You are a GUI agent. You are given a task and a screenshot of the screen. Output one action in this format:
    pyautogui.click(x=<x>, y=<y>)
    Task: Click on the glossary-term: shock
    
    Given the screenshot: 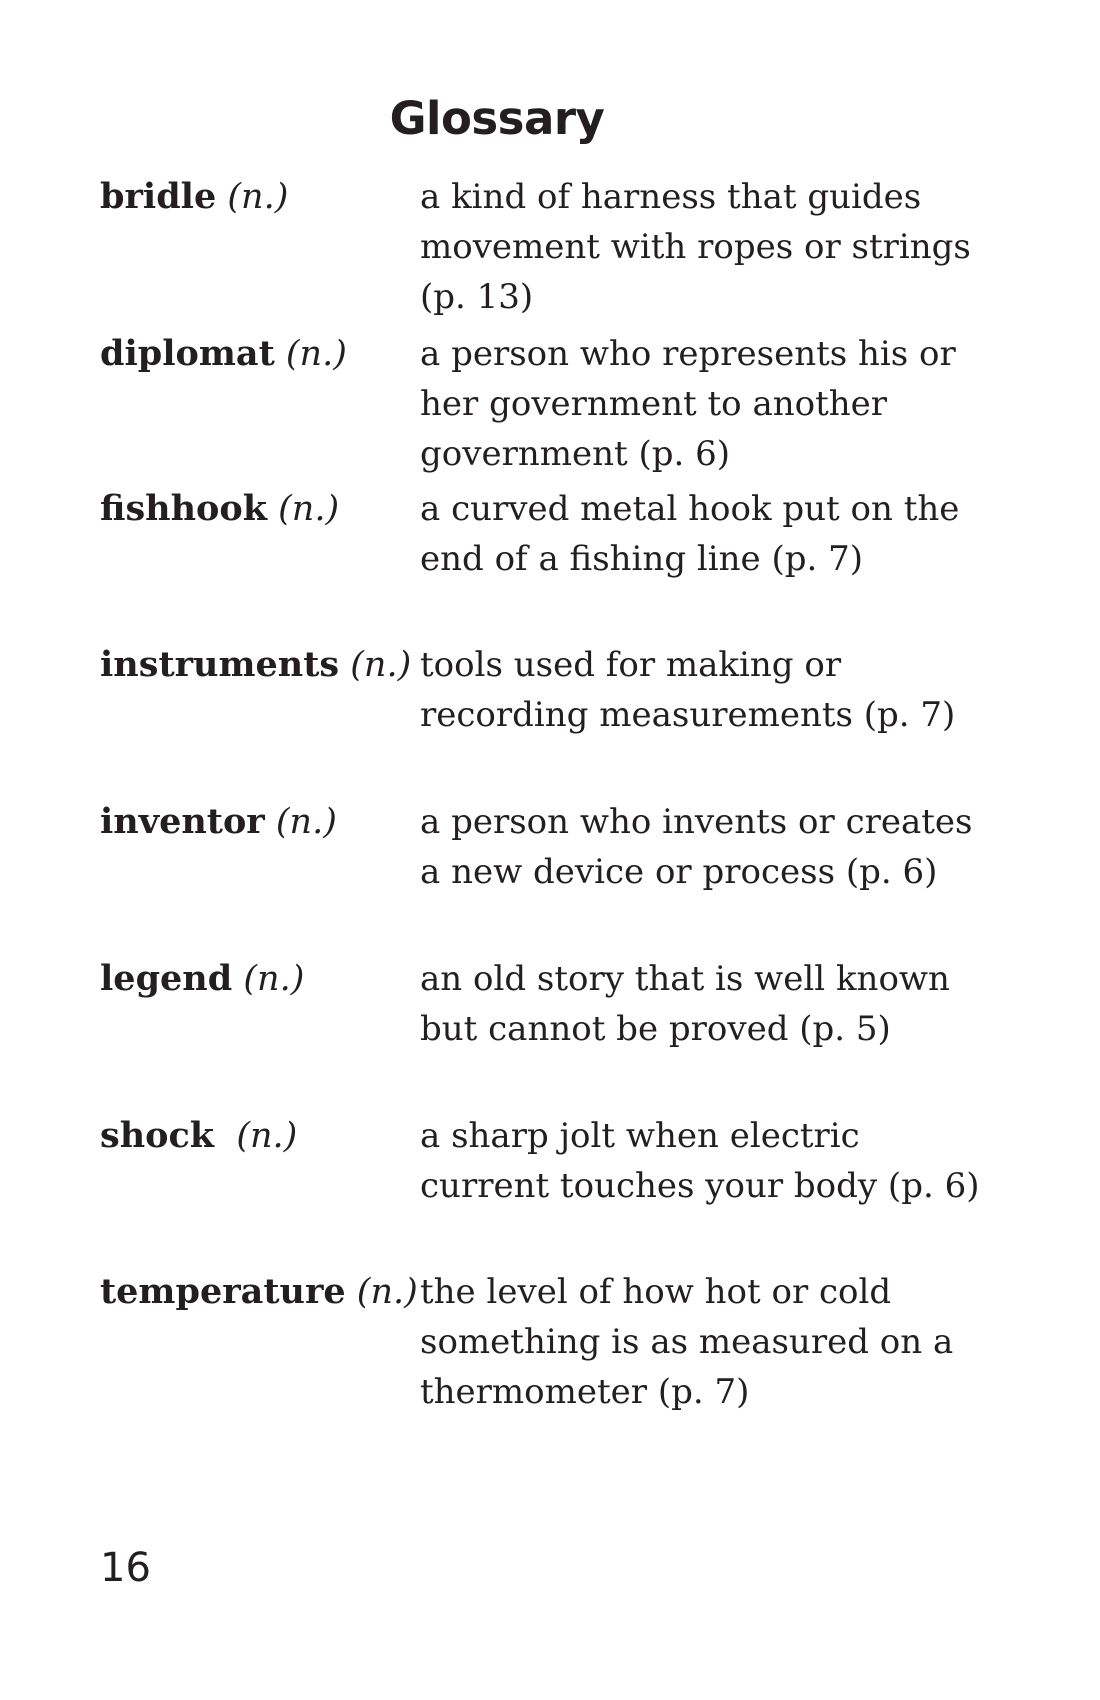 What is the action you would take?
    pyautogui.click(x=157, y=1135)
    